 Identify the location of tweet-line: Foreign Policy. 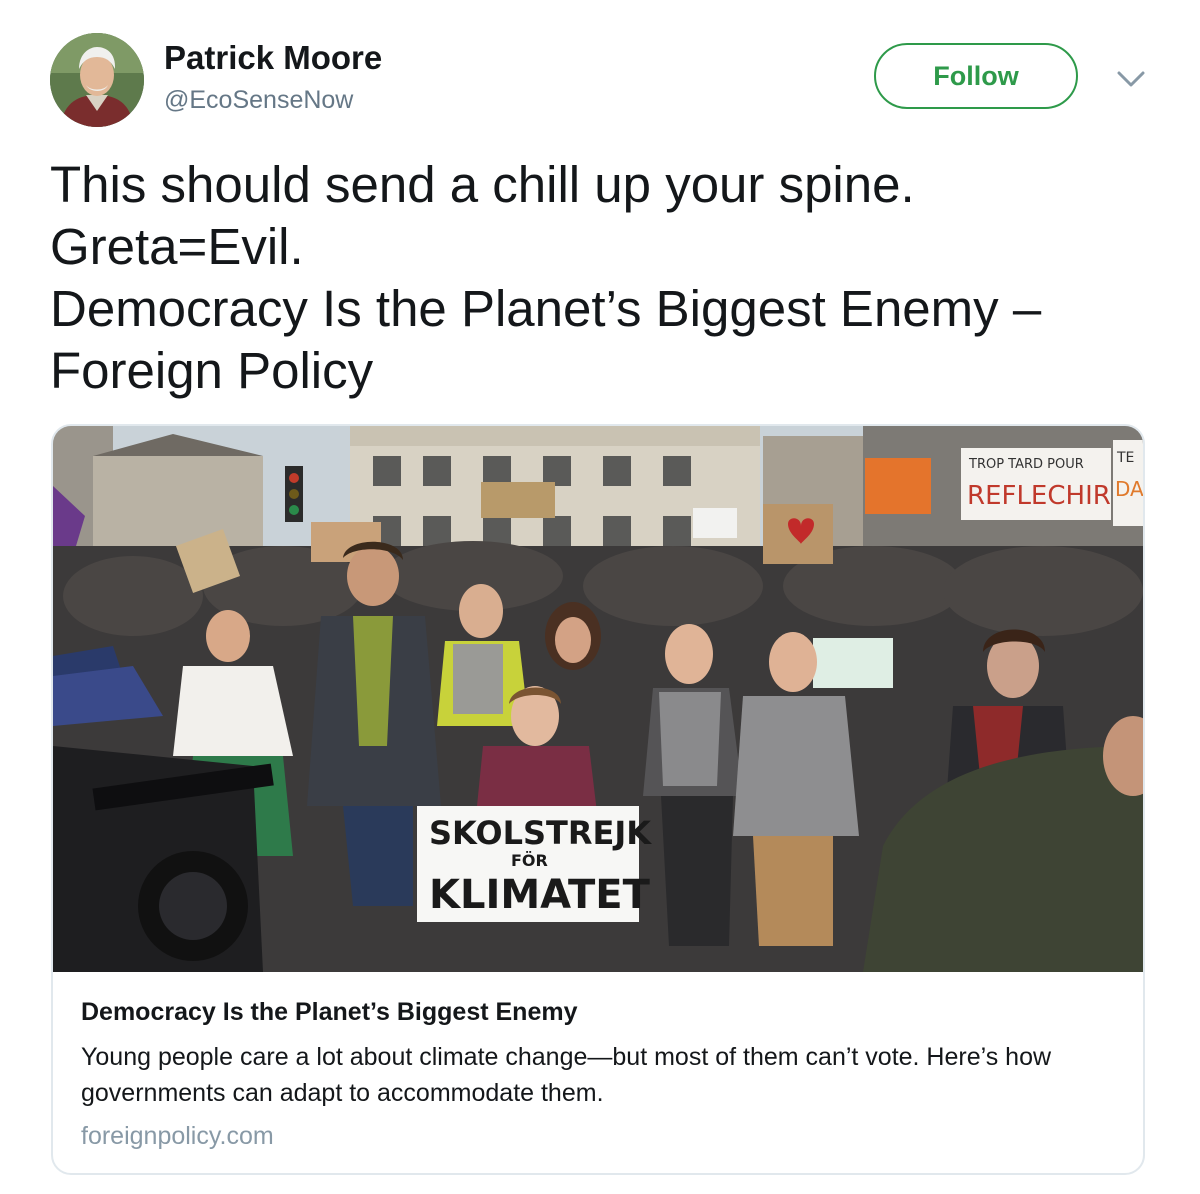
(212, 370).